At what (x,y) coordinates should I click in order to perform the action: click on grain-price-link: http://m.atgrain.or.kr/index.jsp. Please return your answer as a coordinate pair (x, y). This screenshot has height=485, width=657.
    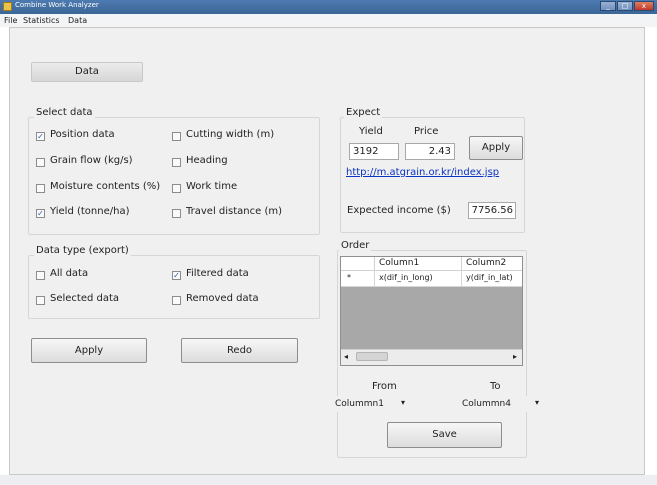
    Looking at the image, I should click on (422, 172).